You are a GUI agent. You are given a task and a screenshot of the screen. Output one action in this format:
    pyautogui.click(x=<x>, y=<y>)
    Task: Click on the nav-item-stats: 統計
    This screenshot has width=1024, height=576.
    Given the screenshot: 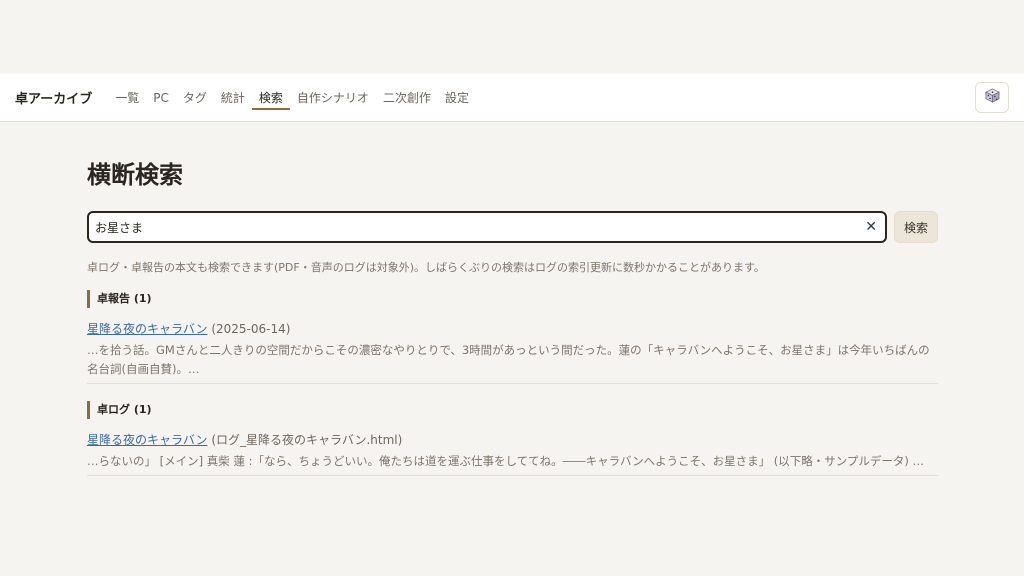 What is the action you would take?
    pyautogui.click(x=233, y=97)
    